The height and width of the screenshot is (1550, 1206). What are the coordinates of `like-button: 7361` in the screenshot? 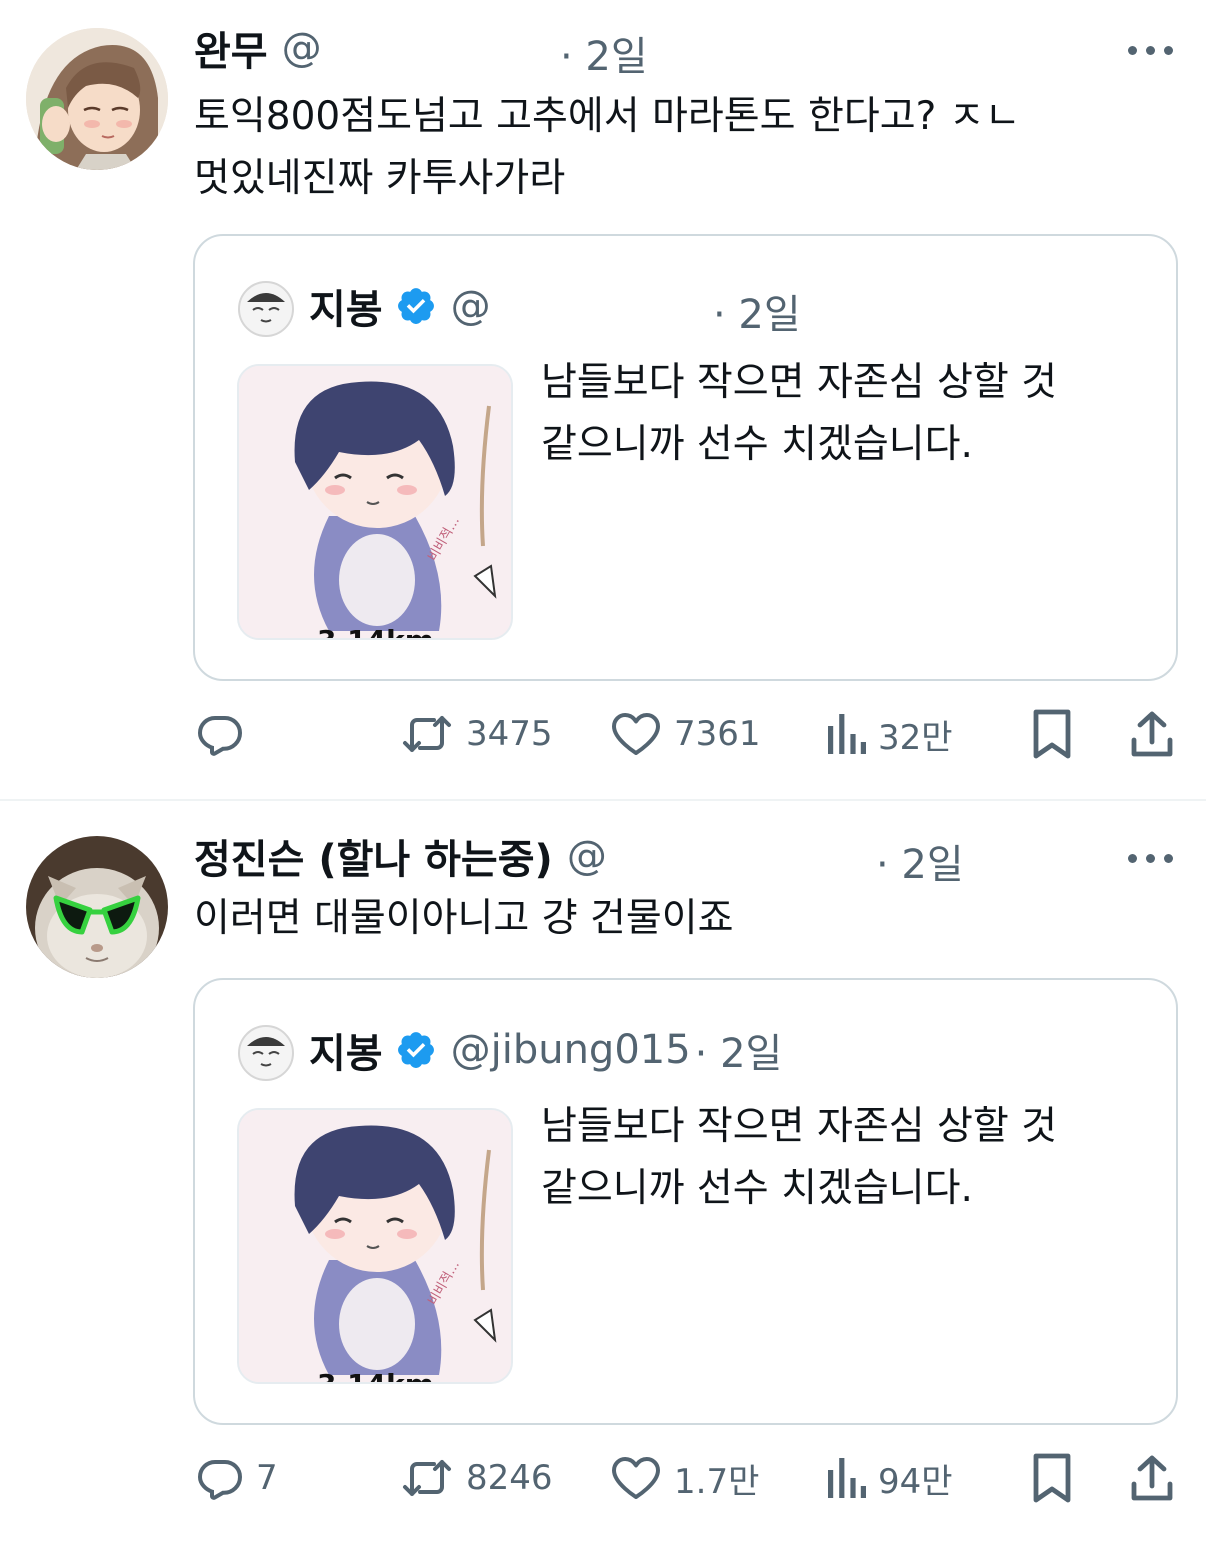 It's located at (685, 734).